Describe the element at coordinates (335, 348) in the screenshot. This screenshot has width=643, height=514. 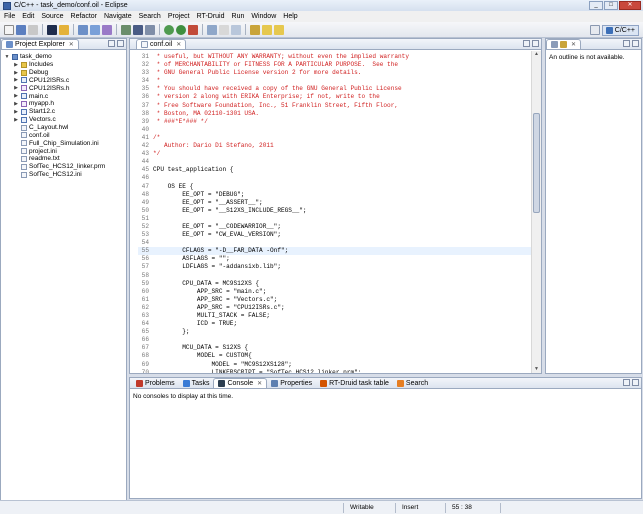
I see `code-line: 67 MCU_DATA = S12XS {` at that location.